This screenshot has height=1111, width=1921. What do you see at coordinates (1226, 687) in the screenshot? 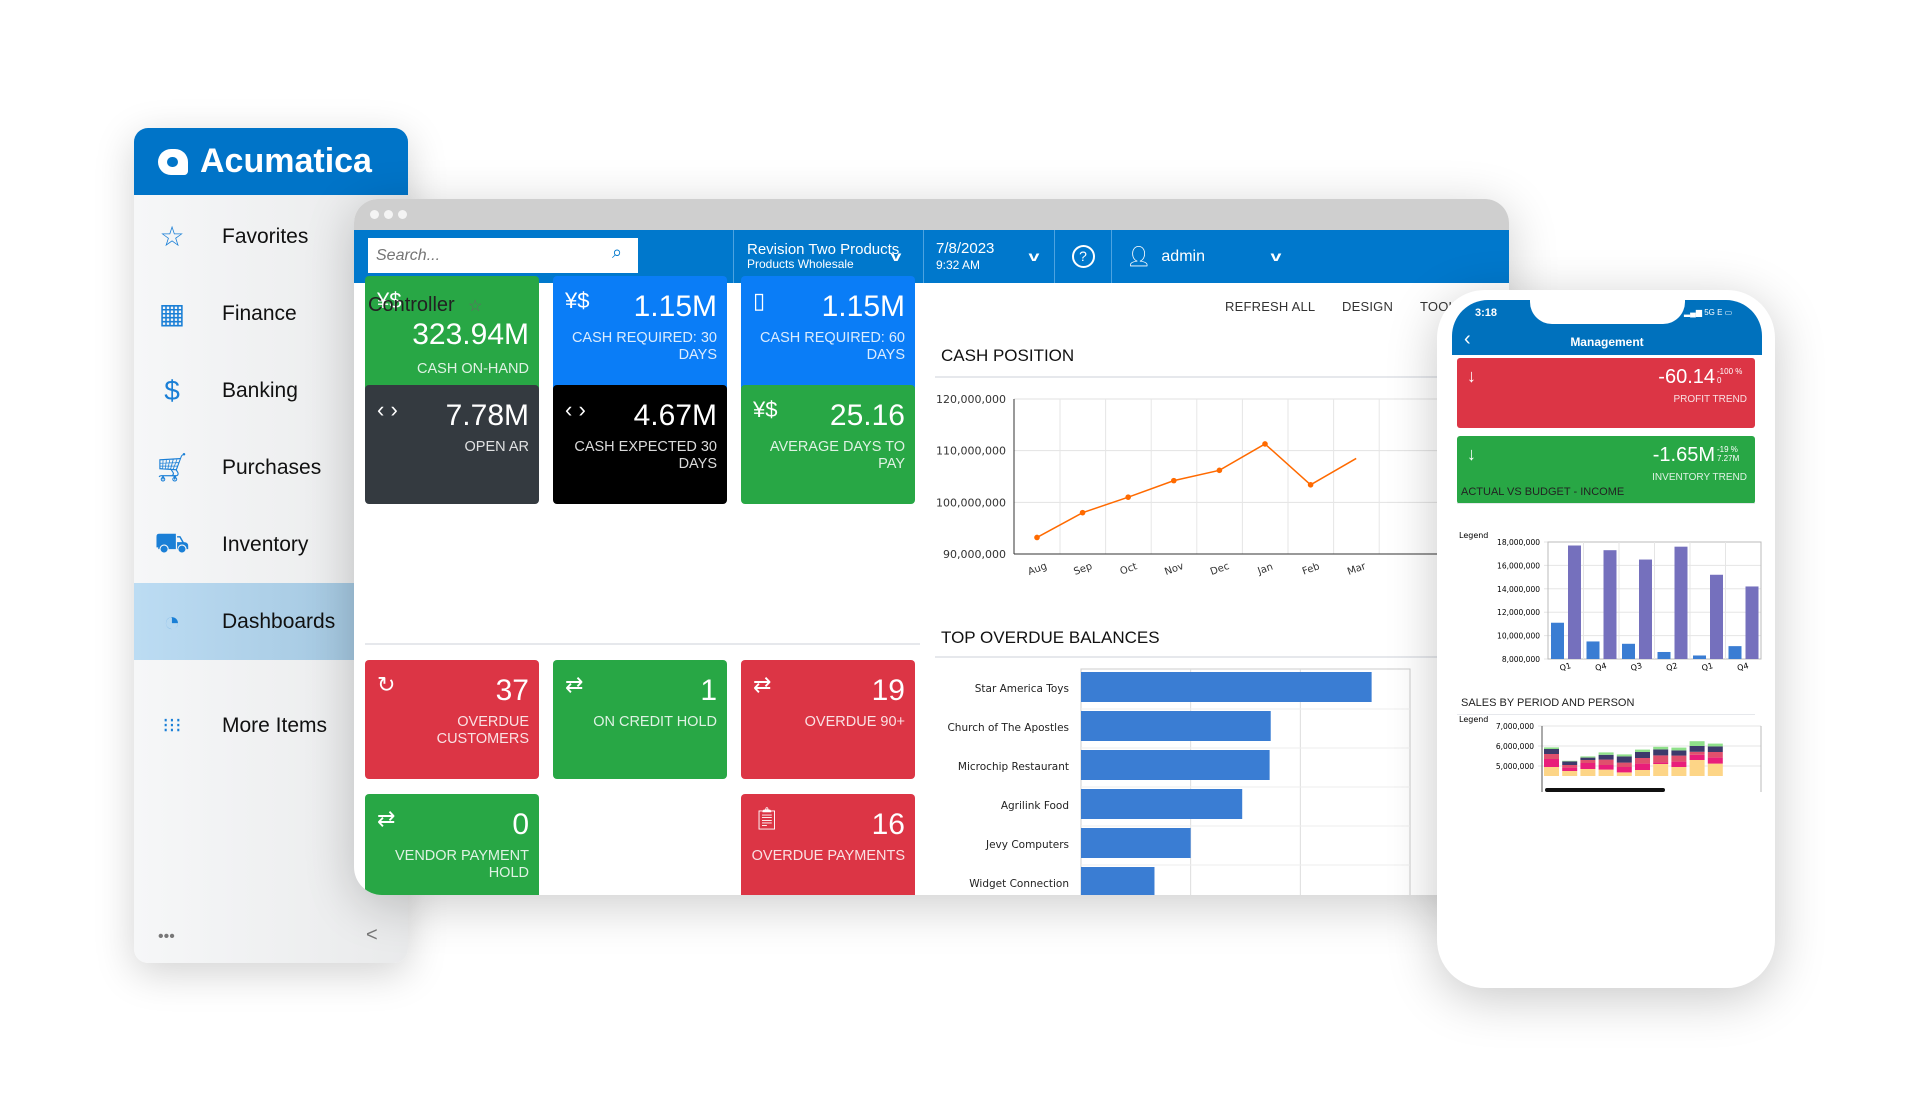
I see `overdue-bar` at bounding box center [1226, 687].